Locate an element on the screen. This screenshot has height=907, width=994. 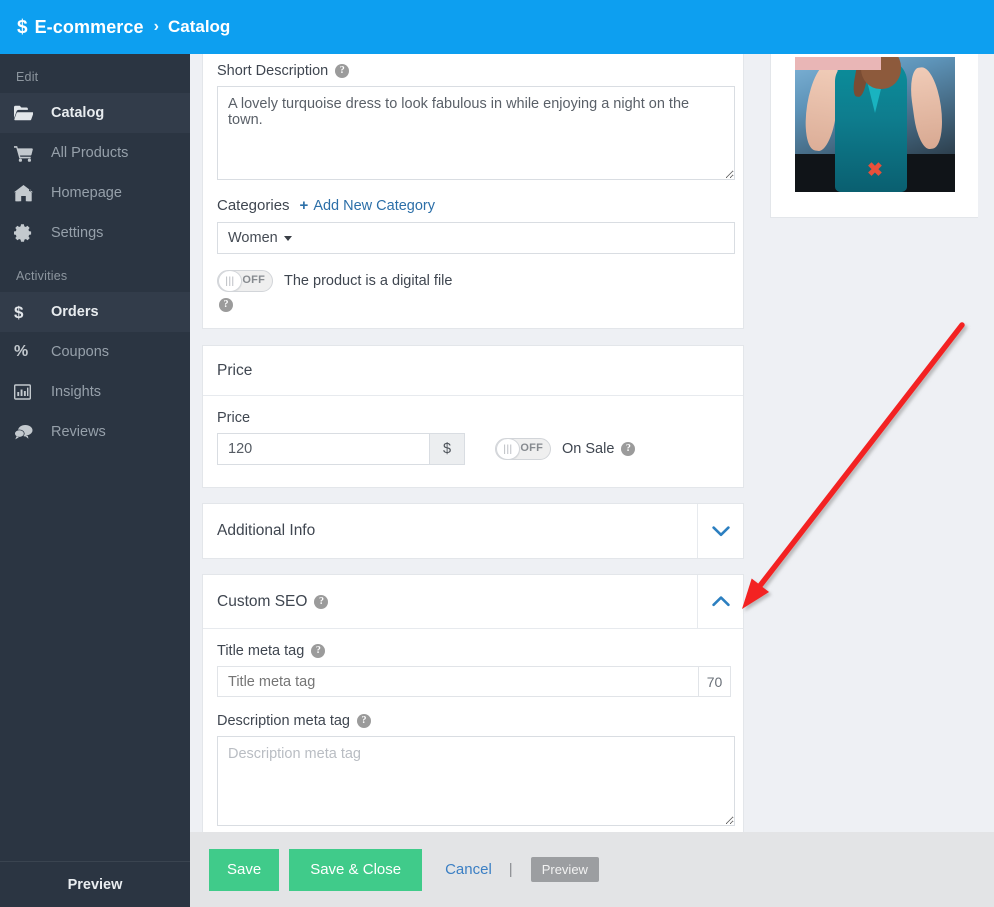
description-meta-label: Description meta tag ? is located at coordinates (473, 721).